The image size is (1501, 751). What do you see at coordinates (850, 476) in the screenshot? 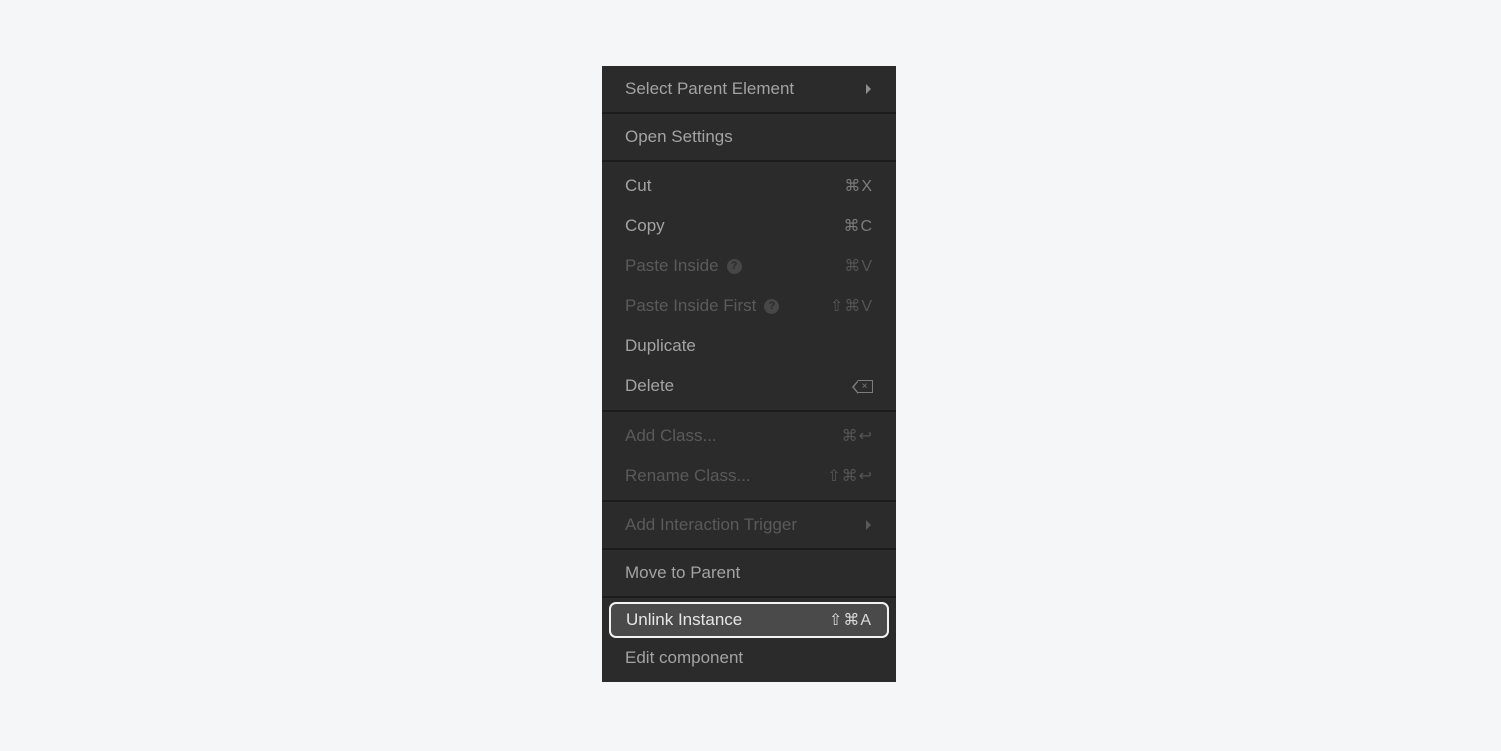
I see `shortcut-label: ⇧⌘↩` at bounding box center [850, 476].